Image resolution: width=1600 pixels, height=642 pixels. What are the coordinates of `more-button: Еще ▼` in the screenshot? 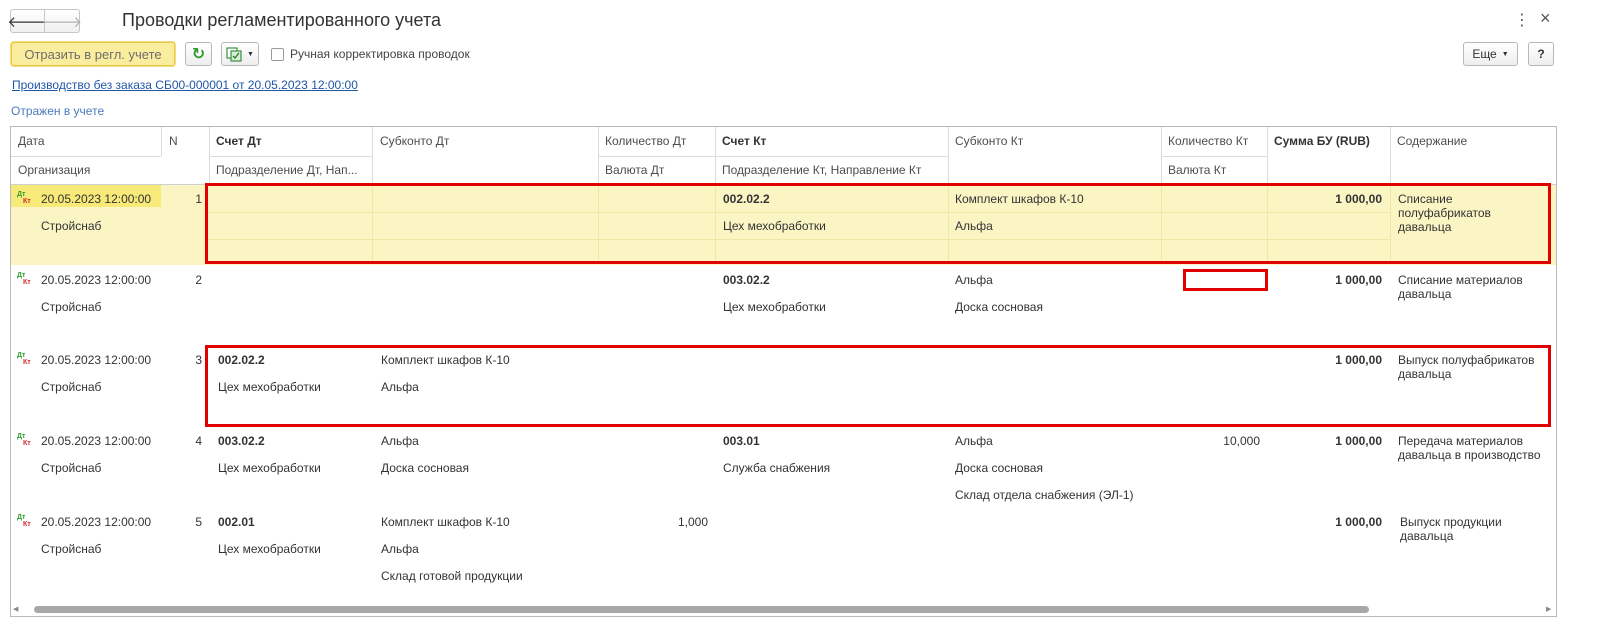 It's located at (1490, 54).